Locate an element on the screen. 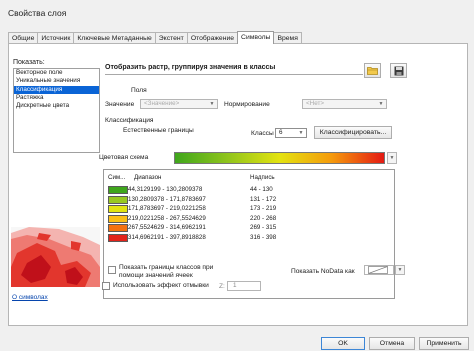  window-title: Свойства слоя is located at coordinates (37, 13).